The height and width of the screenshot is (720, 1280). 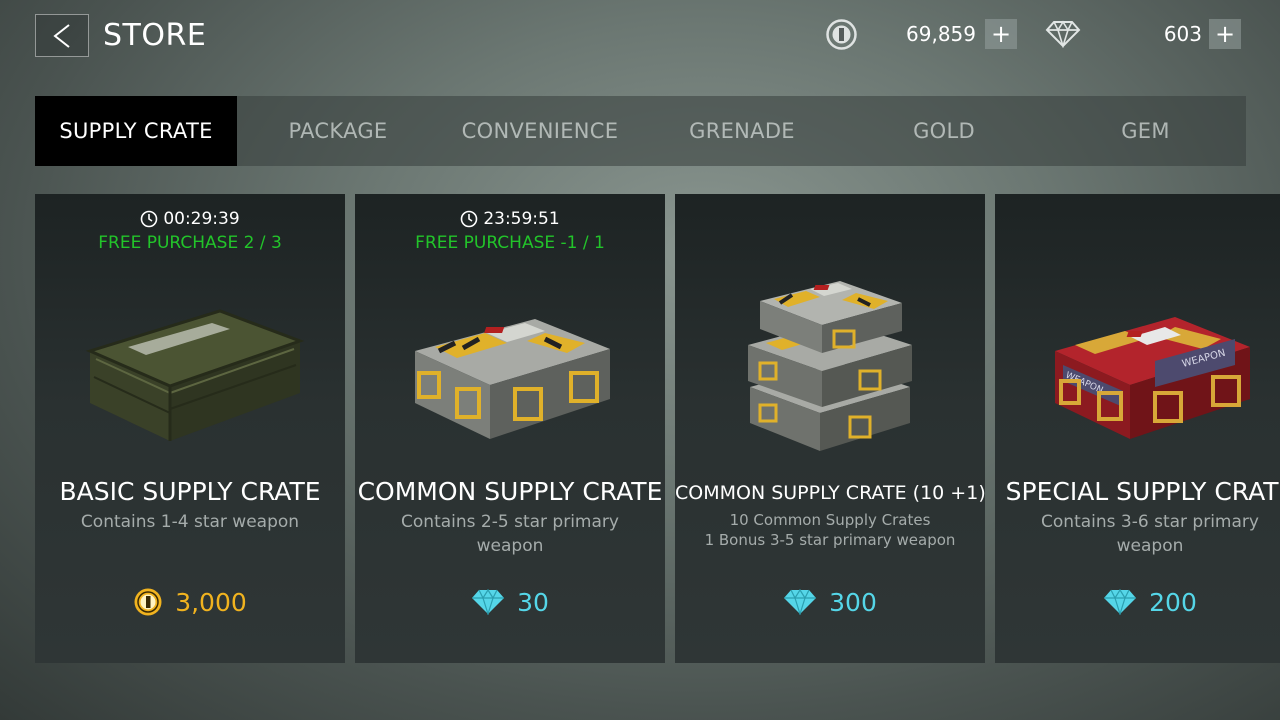 What do you see at coordinates (136, 131) in the screenshot?
I see `tab-supply-crate: SUPPLY CRATE` at bounding box center [136, 131].